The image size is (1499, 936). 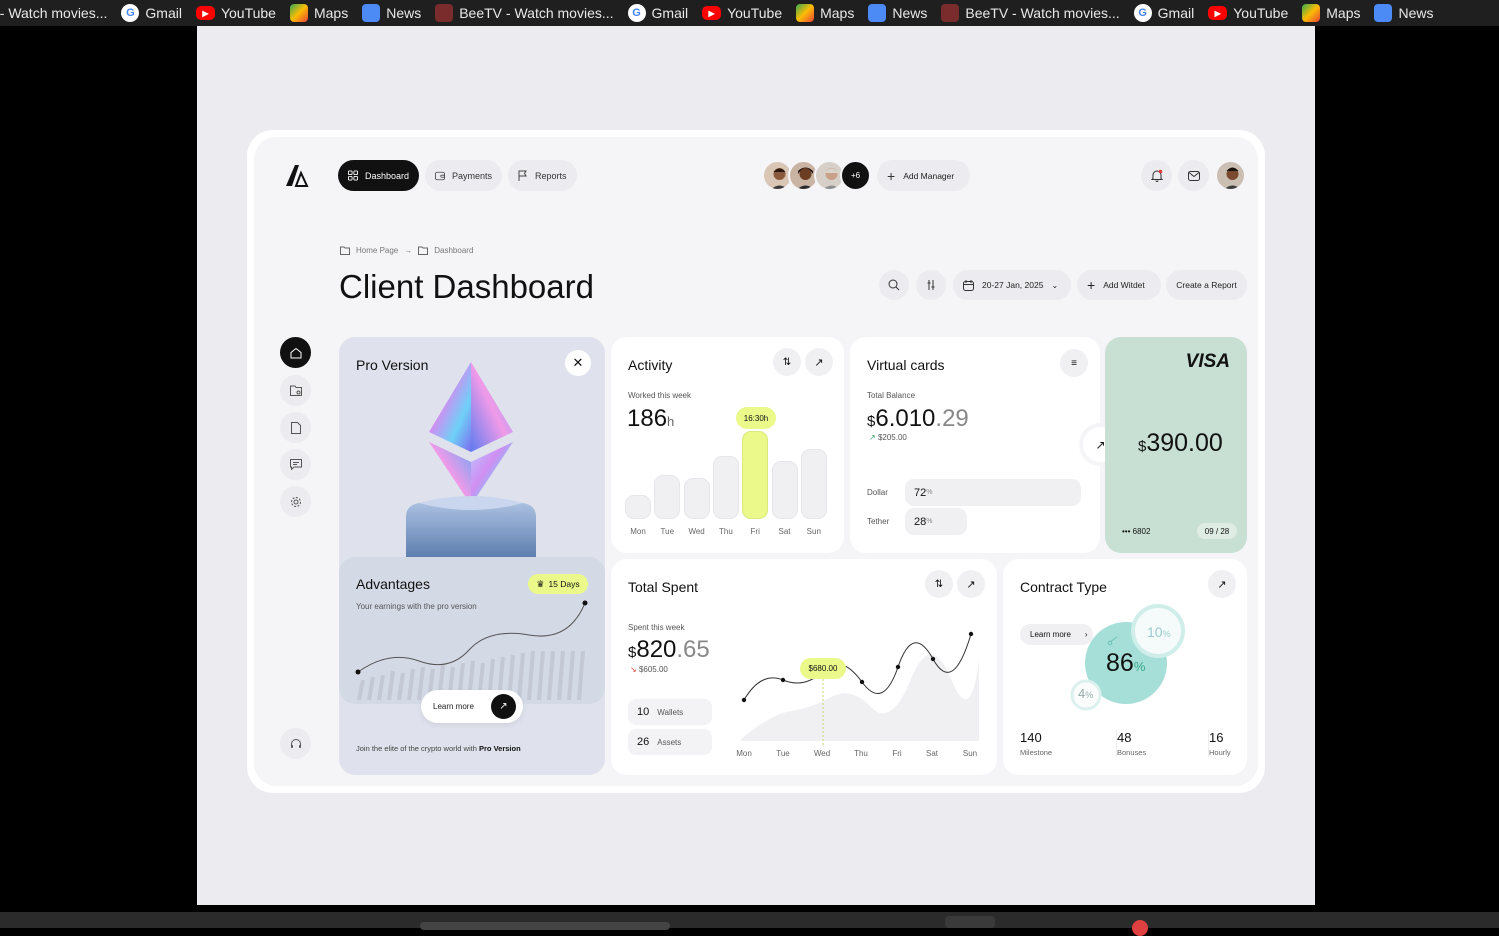 What do you see at coordinates (578, 363) in the screenshot?
I see `close-icon: ✕` at bounding box center [578, 363].